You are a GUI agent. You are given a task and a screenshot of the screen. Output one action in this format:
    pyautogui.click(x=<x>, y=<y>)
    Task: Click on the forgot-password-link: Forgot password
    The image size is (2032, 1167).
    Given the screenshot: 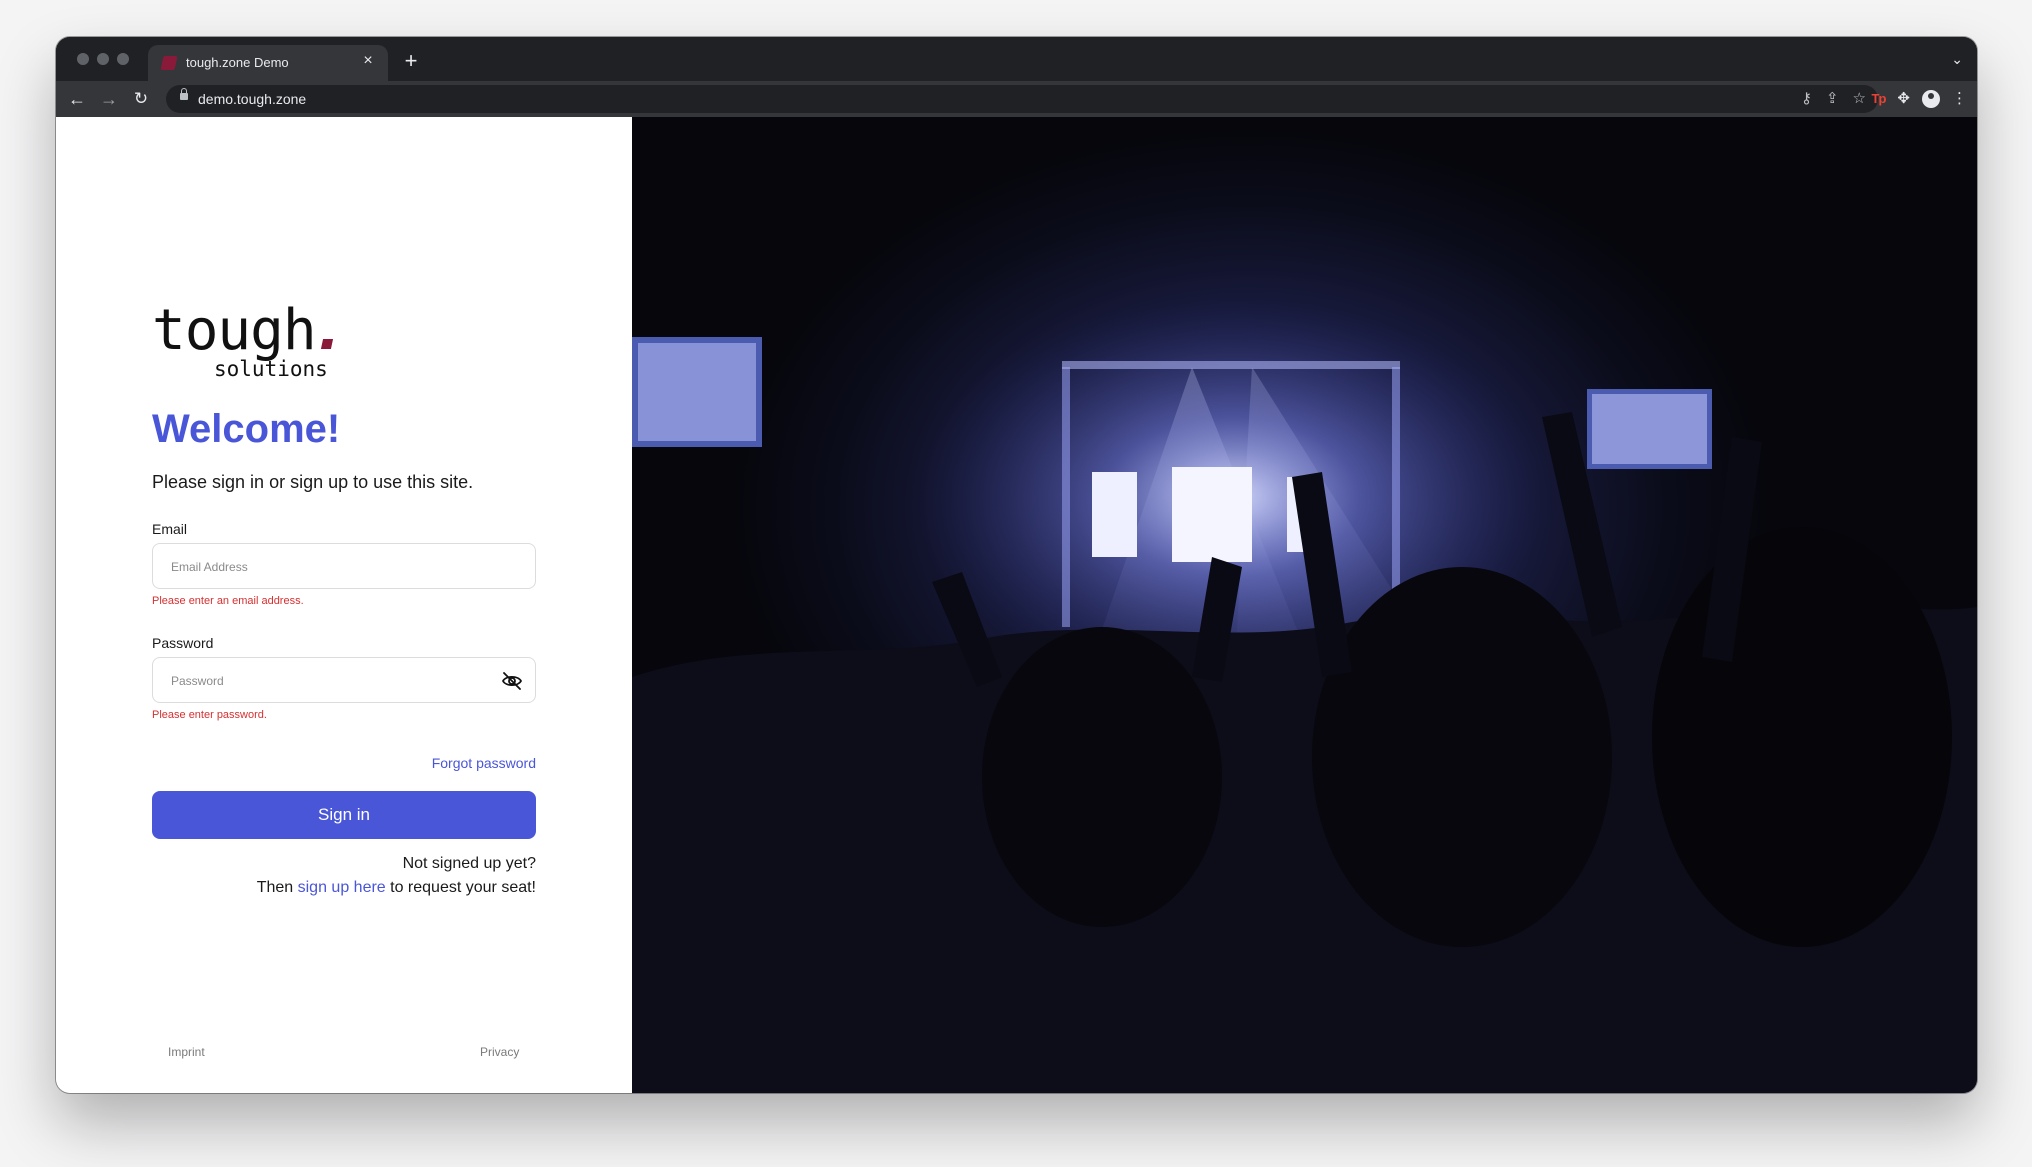 What is the action you would take?
    pyautogui.click(x=484, y=763)
    